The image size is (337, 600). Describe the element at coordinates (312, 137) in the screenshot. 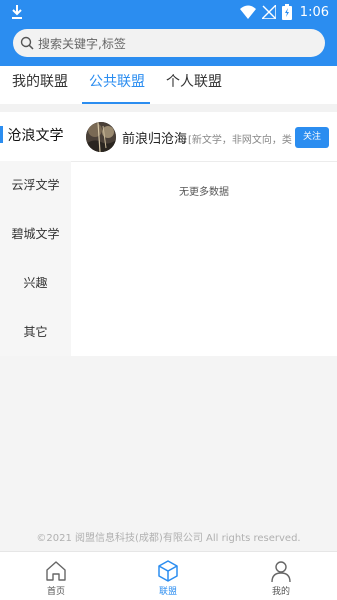

I see `follow-button: 关注` at that location.